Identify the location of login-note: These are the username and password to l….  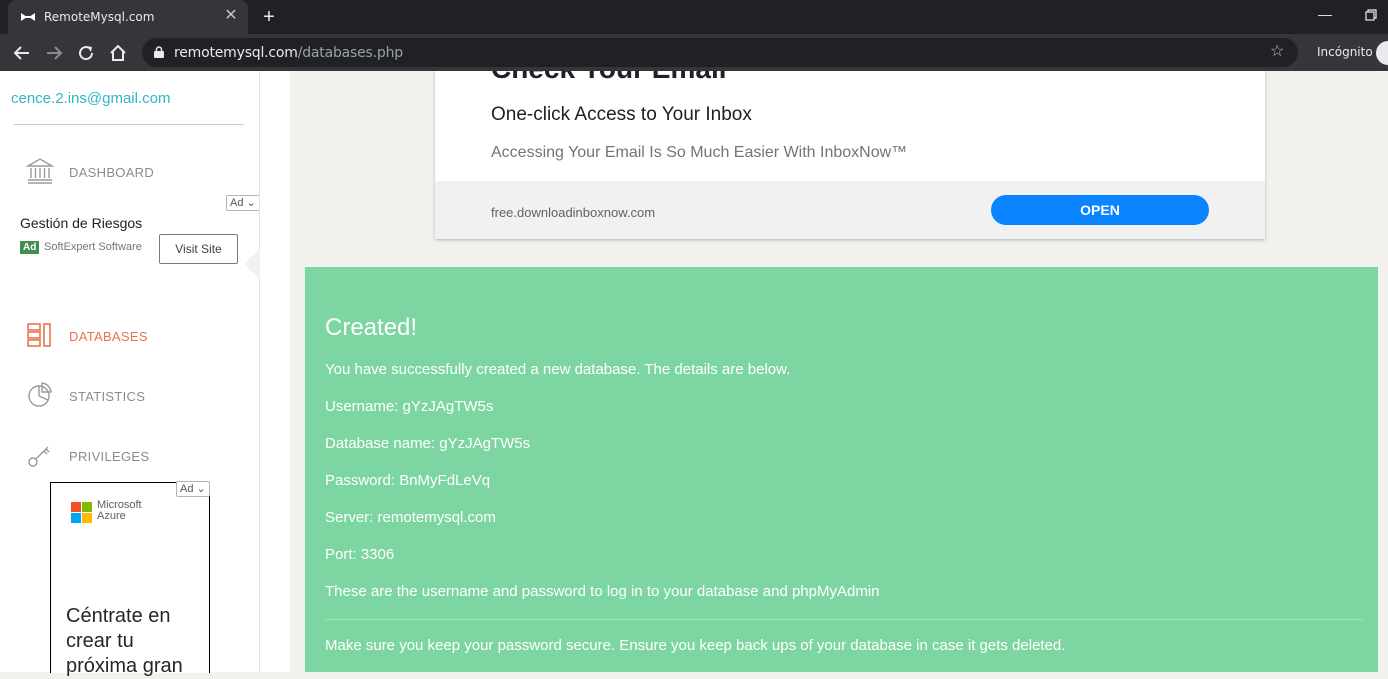
(602, 591).